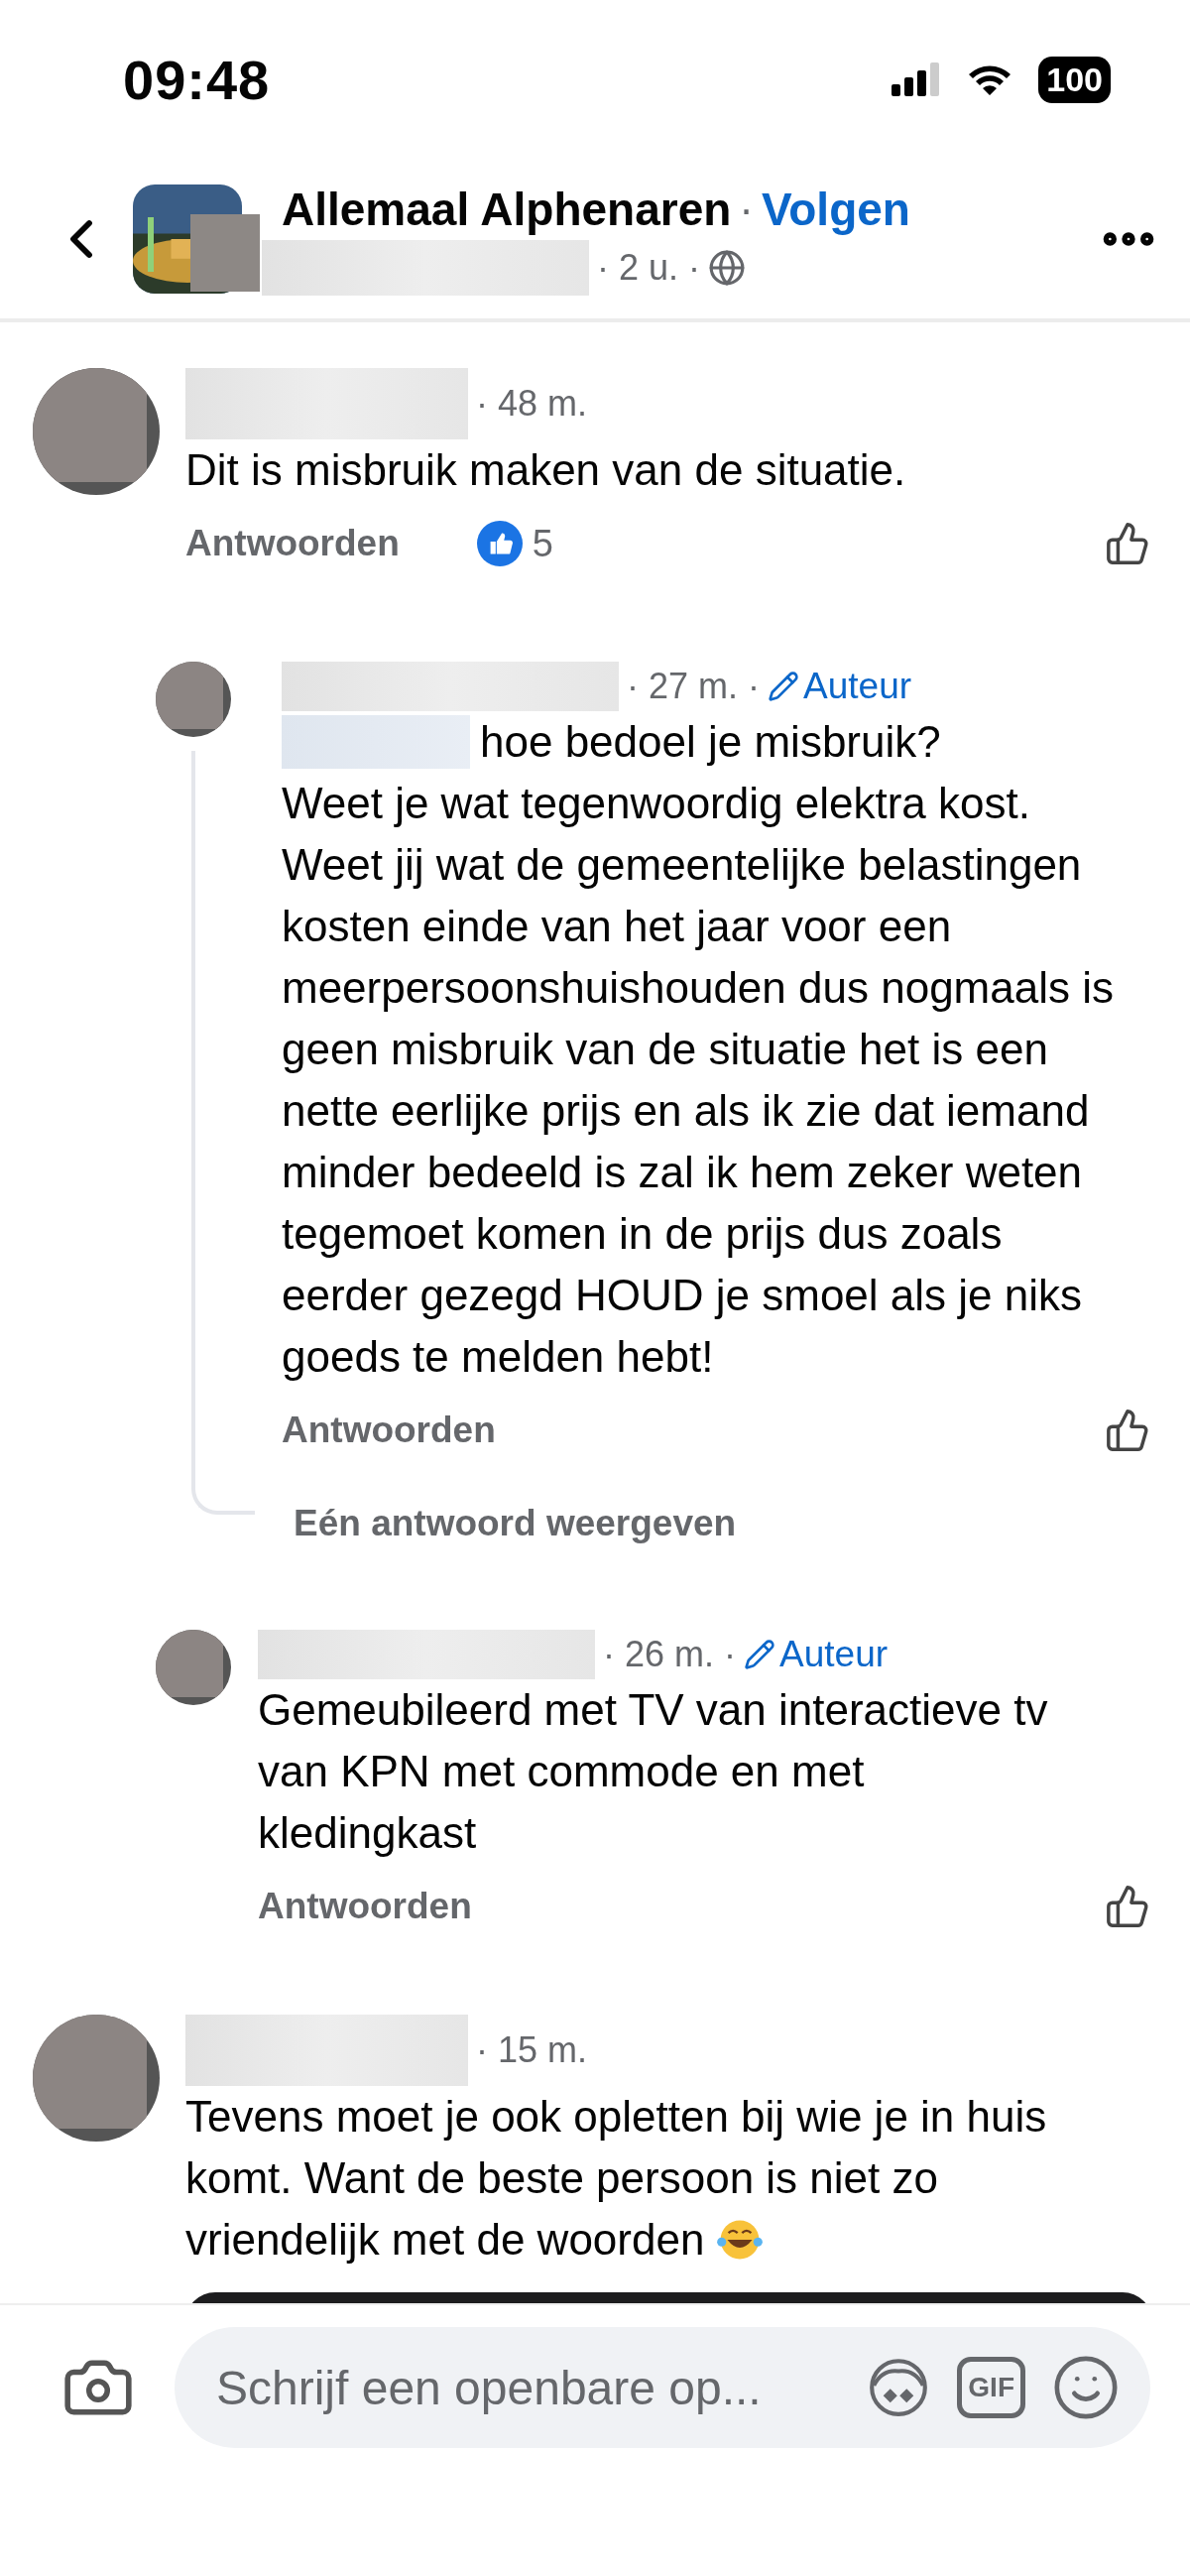  Describe the element at coordinates (542, 543) in the screenshot. I see `reaction-count: 5` at that location.